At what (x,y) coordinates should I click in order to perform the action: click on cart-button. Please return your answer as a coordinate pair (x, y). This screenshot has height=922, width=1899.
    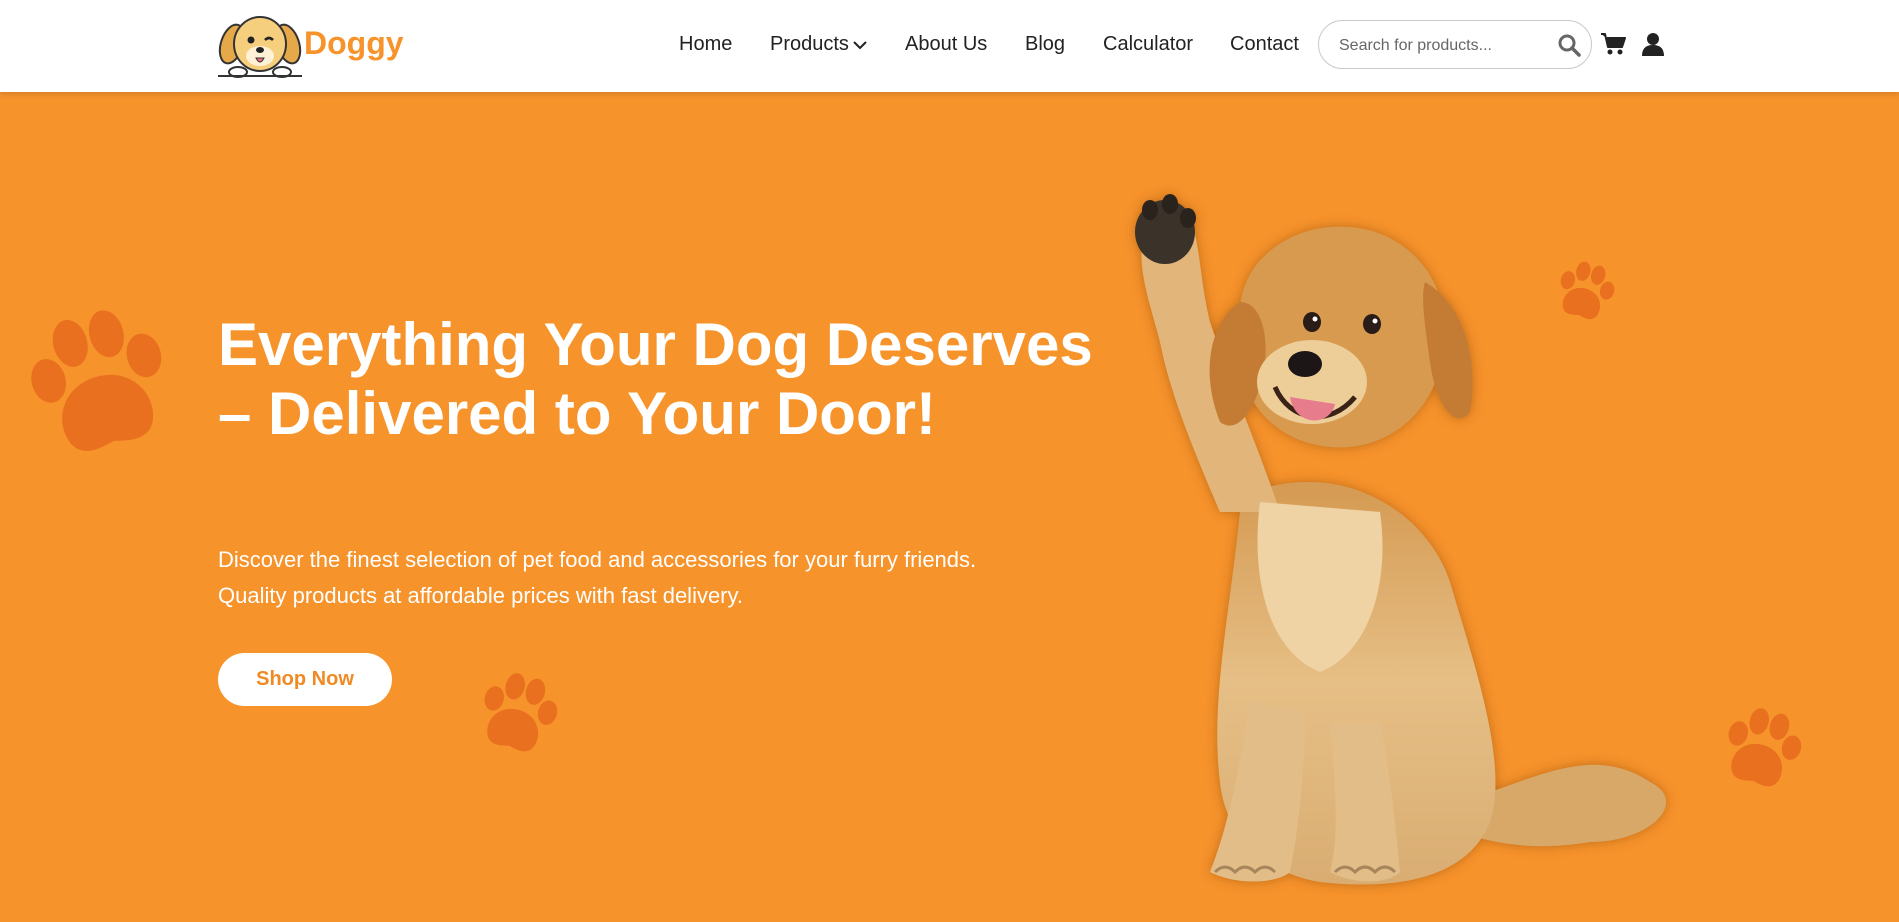
    Looking at the image, I should click on (1613, 46).